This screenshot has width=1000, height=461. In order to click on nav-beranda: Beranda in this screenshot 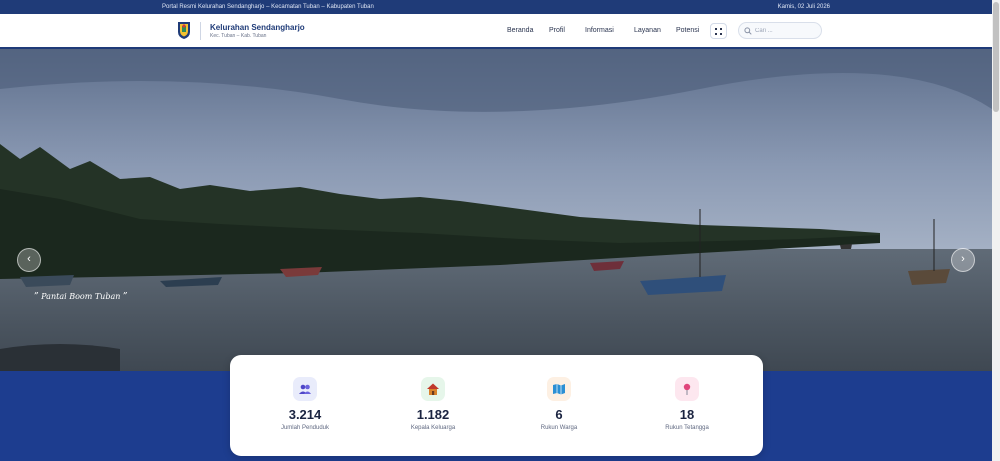, I will do `click(520, 30)`.